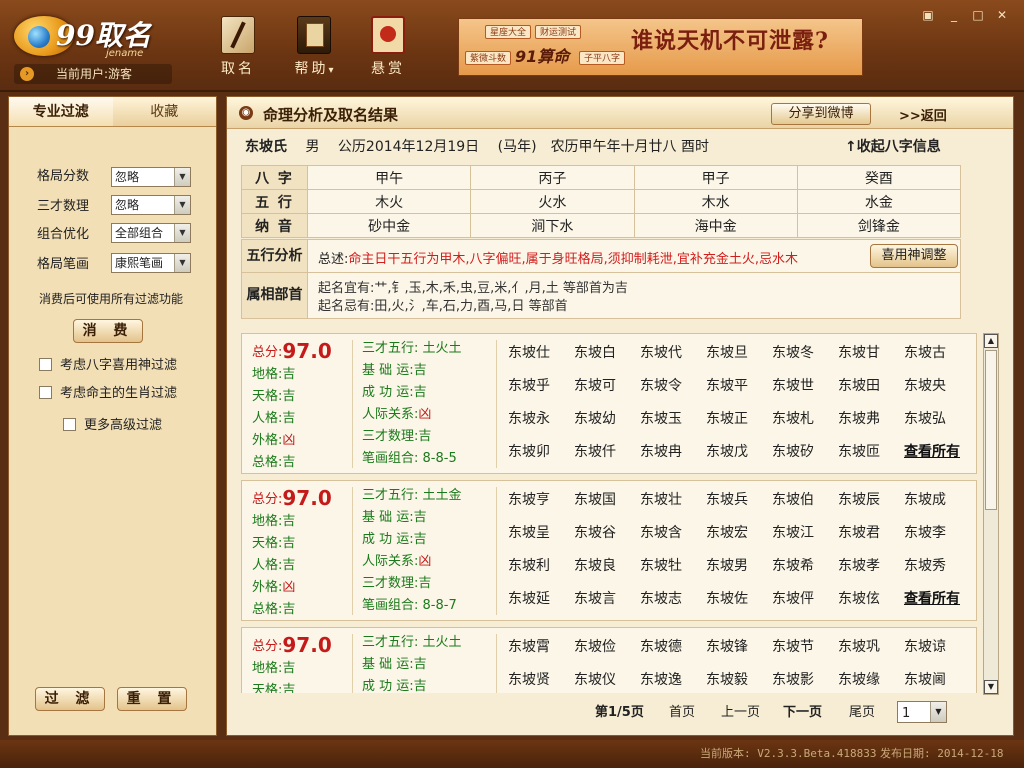  I want to click on tab-favorites: 收藏, so click(165, 111).